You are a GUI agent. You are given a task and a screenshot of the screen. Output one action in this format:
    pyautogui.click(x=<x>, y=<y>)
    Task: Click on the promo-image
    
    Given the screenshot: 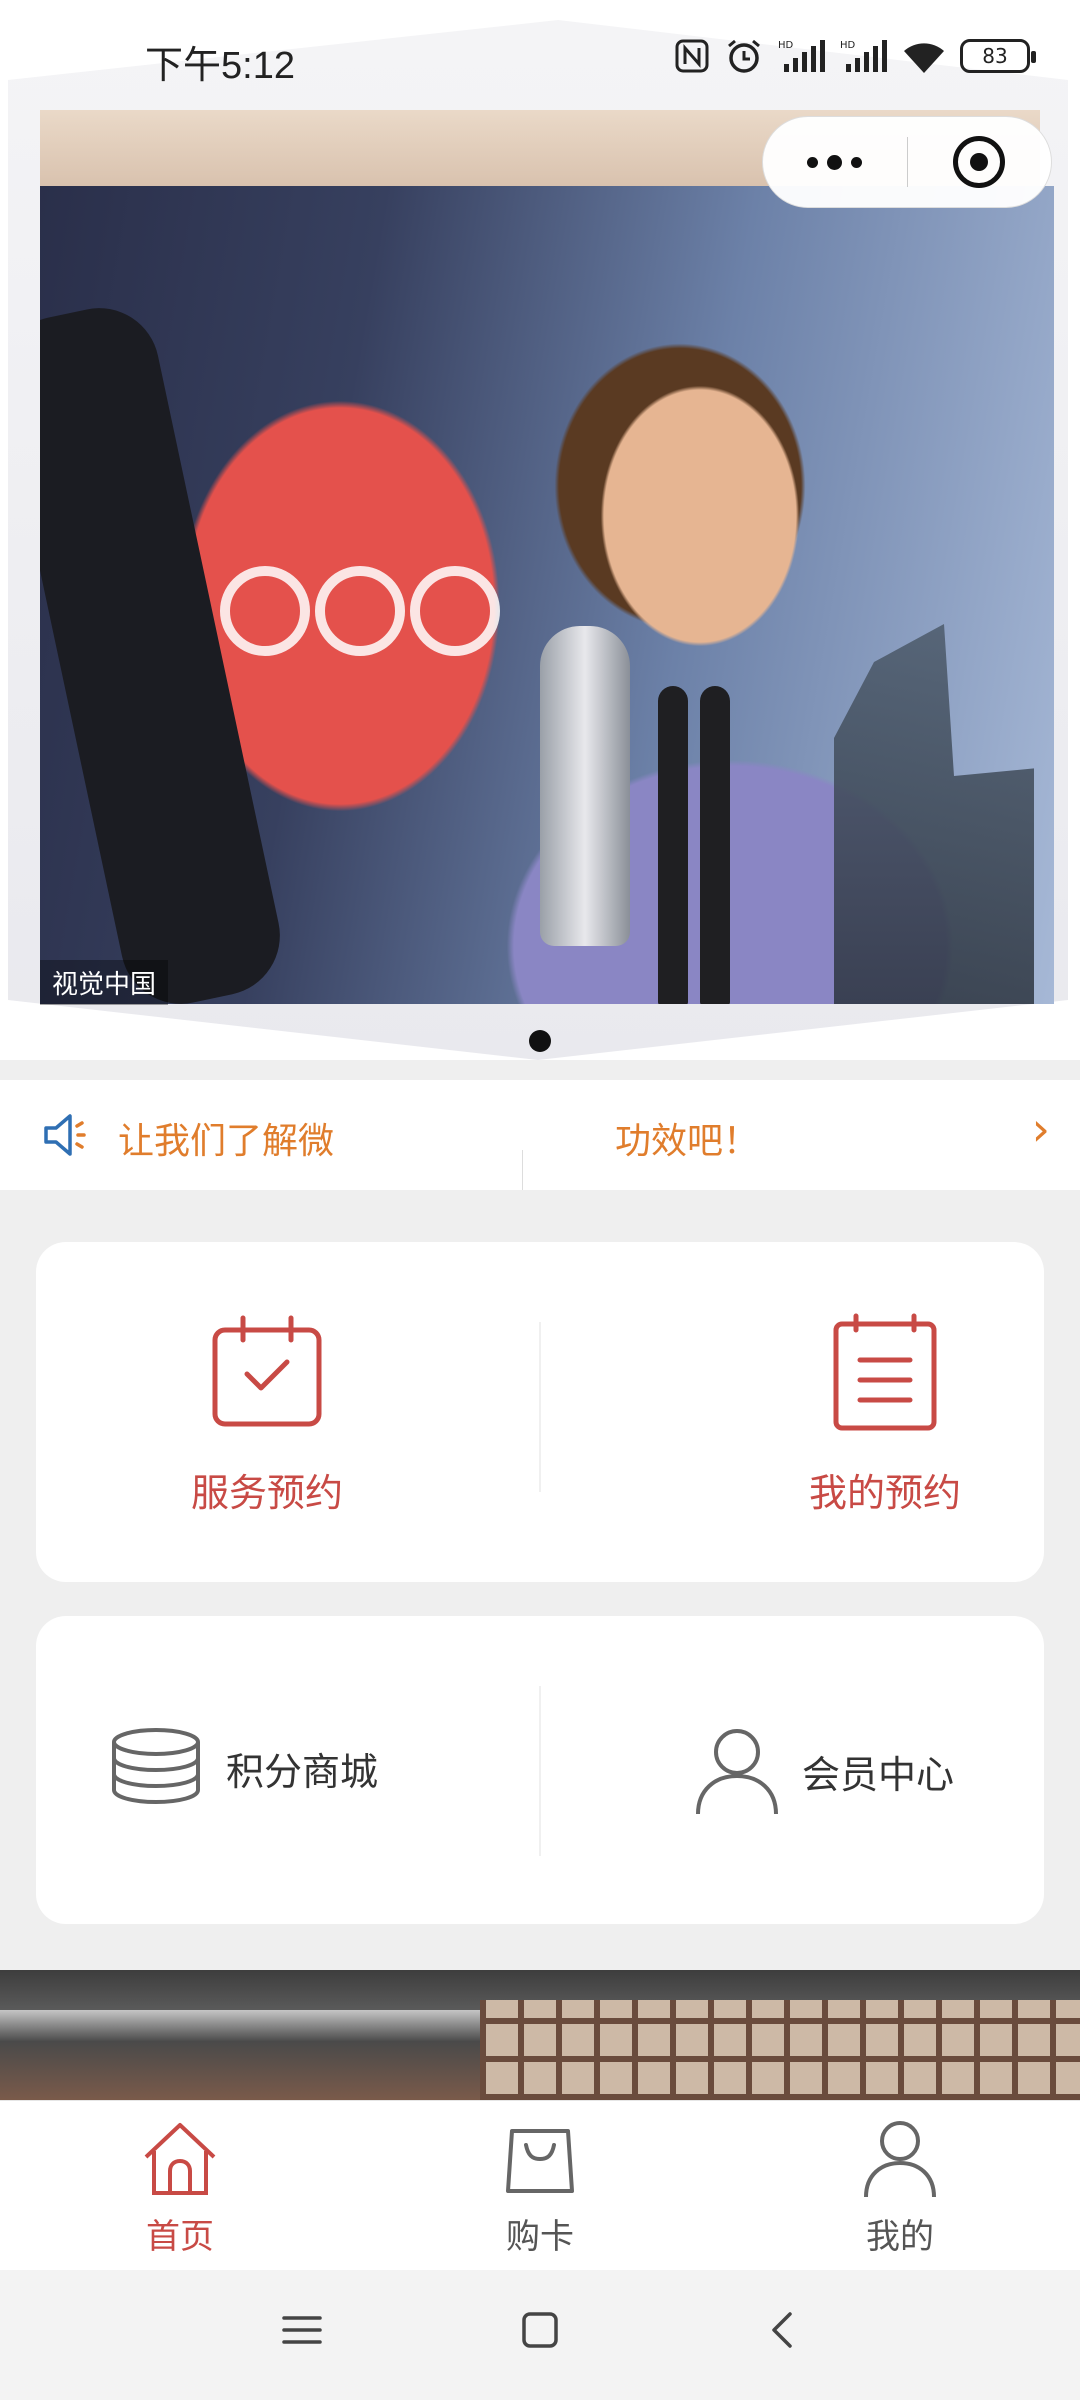 What is the action you would take?
    pyautogui.click(x=540, y=2035)
    